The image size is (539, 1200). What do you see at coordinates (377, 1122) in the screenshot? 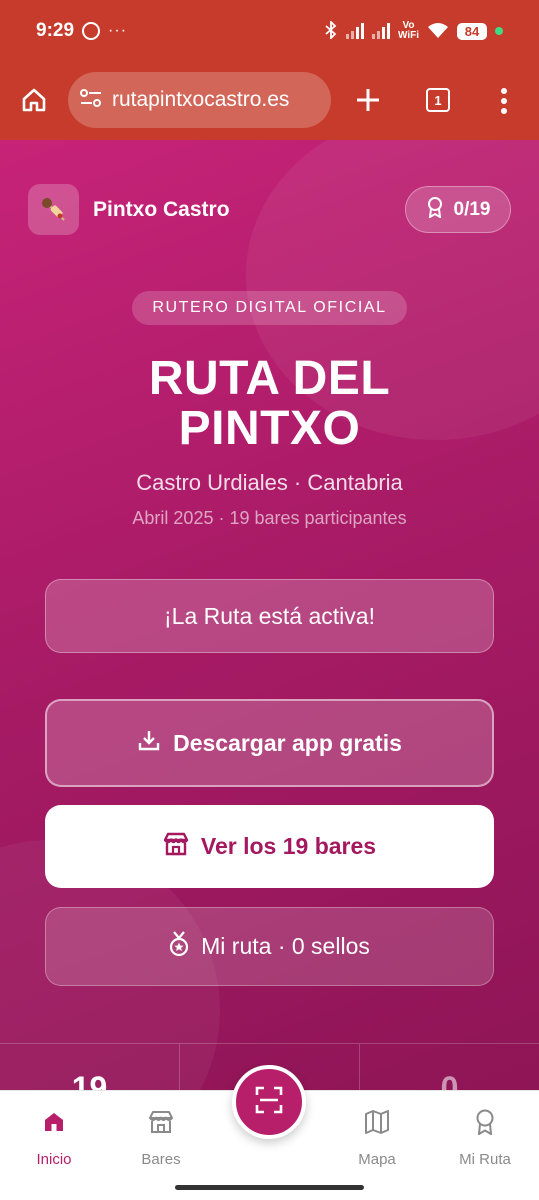
I see `map-icon` at bounding box center [377, 1122].